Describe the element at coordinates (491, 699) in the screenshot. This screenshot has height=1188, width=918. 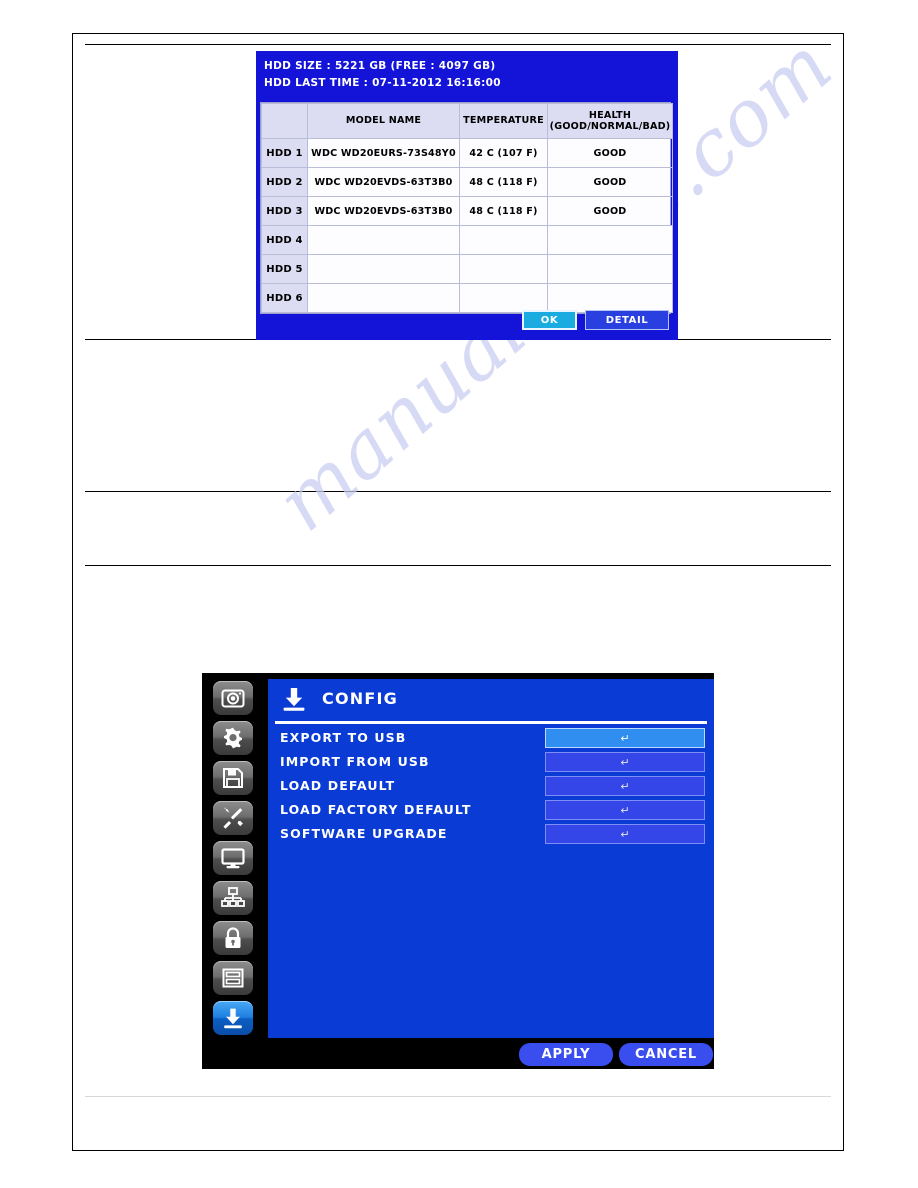
I see `osd-title-row: CONFIG` at that location.